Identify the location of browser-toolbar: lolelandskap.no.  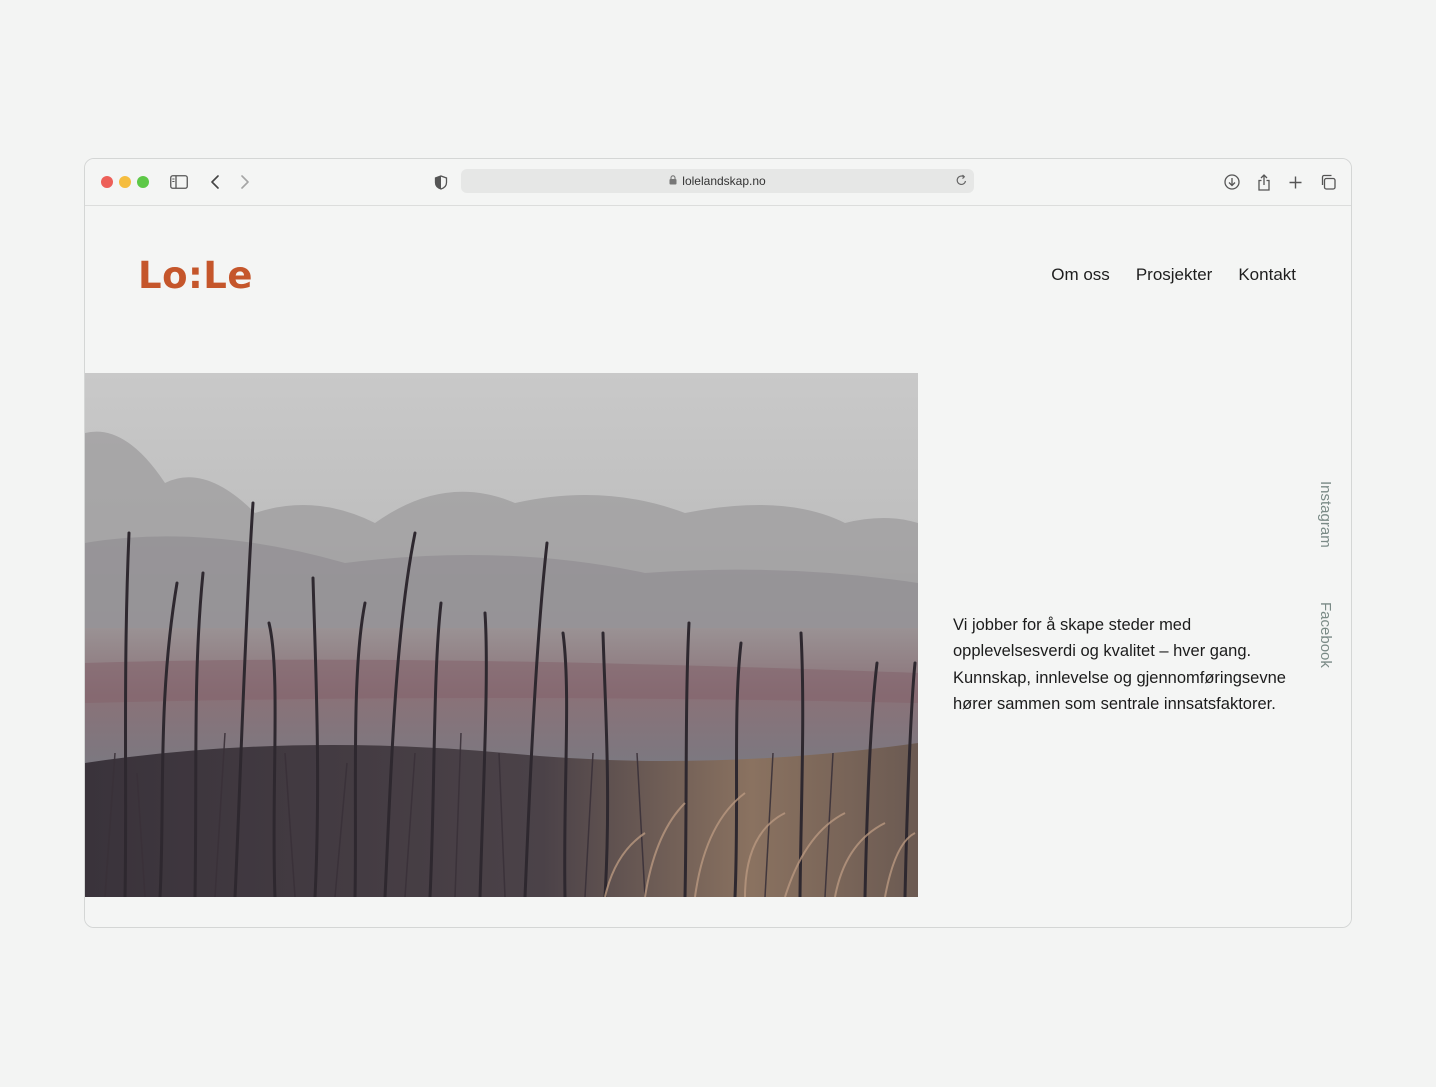
(718, 182).